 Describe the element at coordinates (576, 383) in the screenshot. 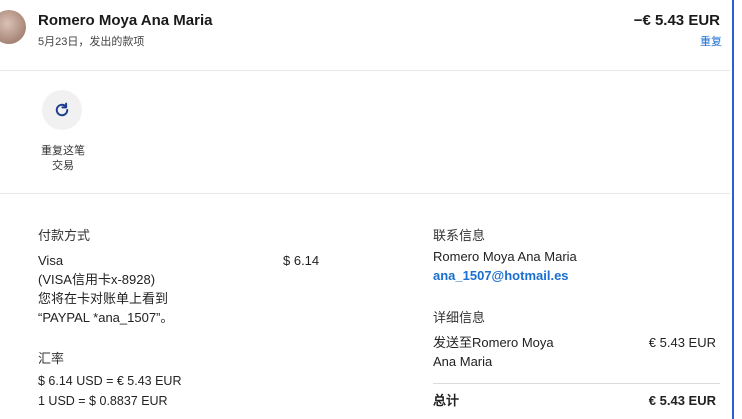

I see `total-divider` at that location.